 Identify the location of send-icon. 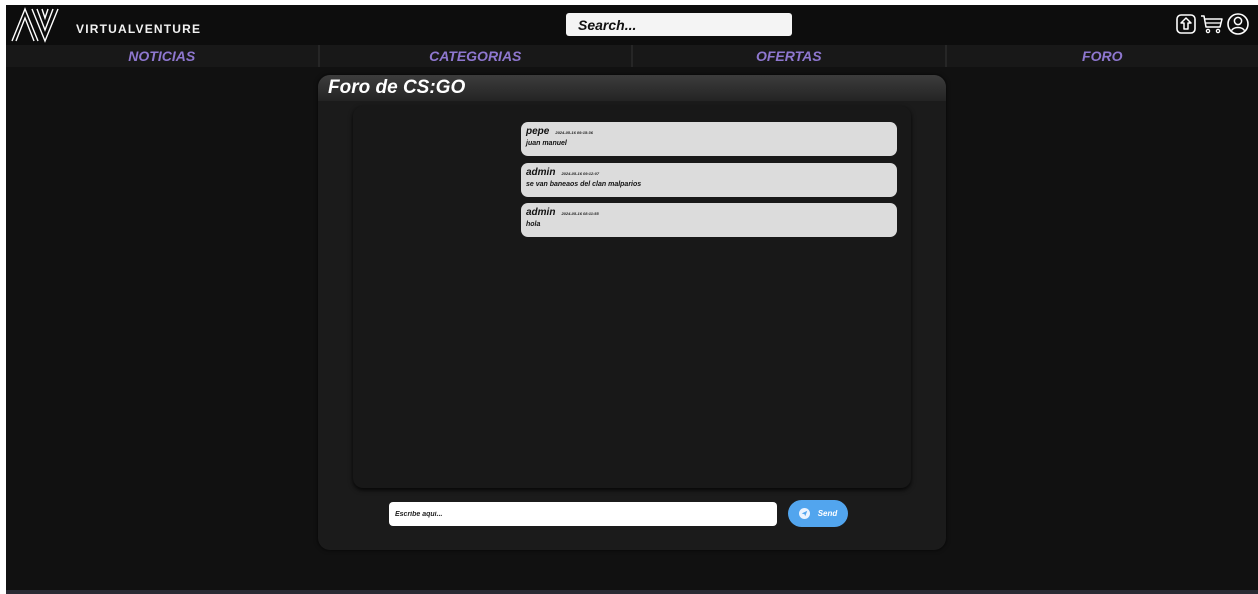
(804, 513).